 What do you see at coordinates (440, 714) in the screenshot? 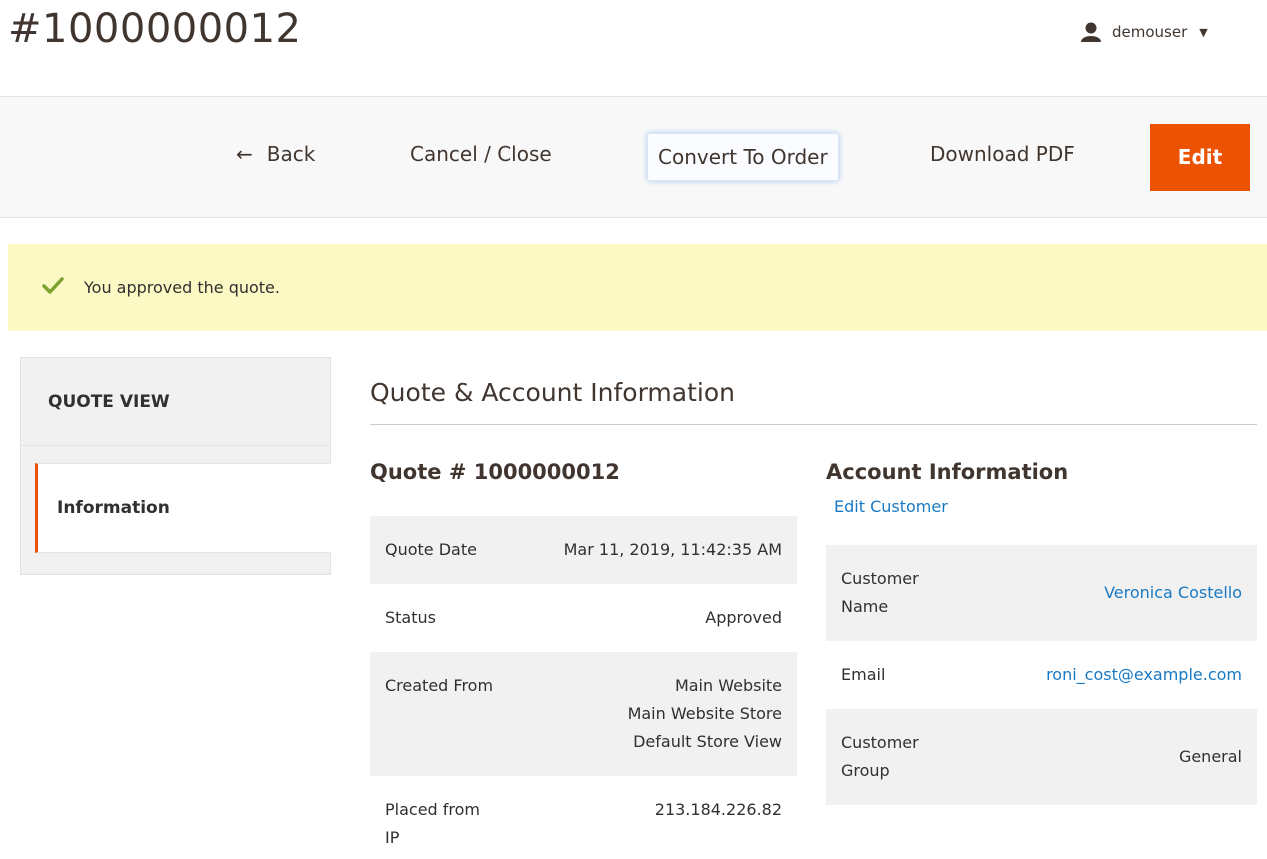
I see `created-from-label: Created From` at bounding box center [440, 714].